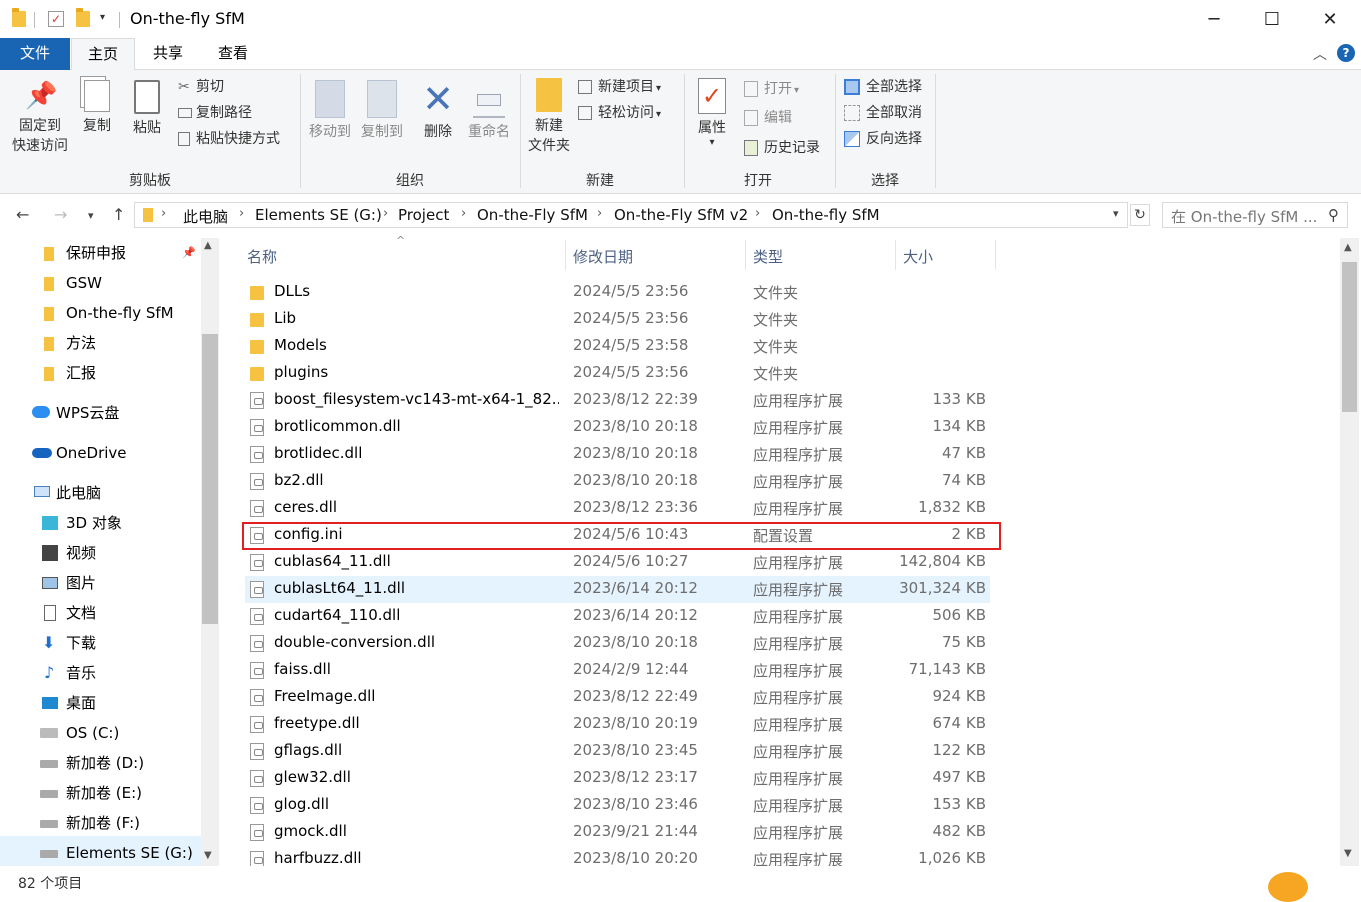 This screenshot has width=1361, height=902. What do you see at coordinates (883, 139) in the screenshot?
I see `invert-selection-button: 反向选择` at bounding box center [883, 139].